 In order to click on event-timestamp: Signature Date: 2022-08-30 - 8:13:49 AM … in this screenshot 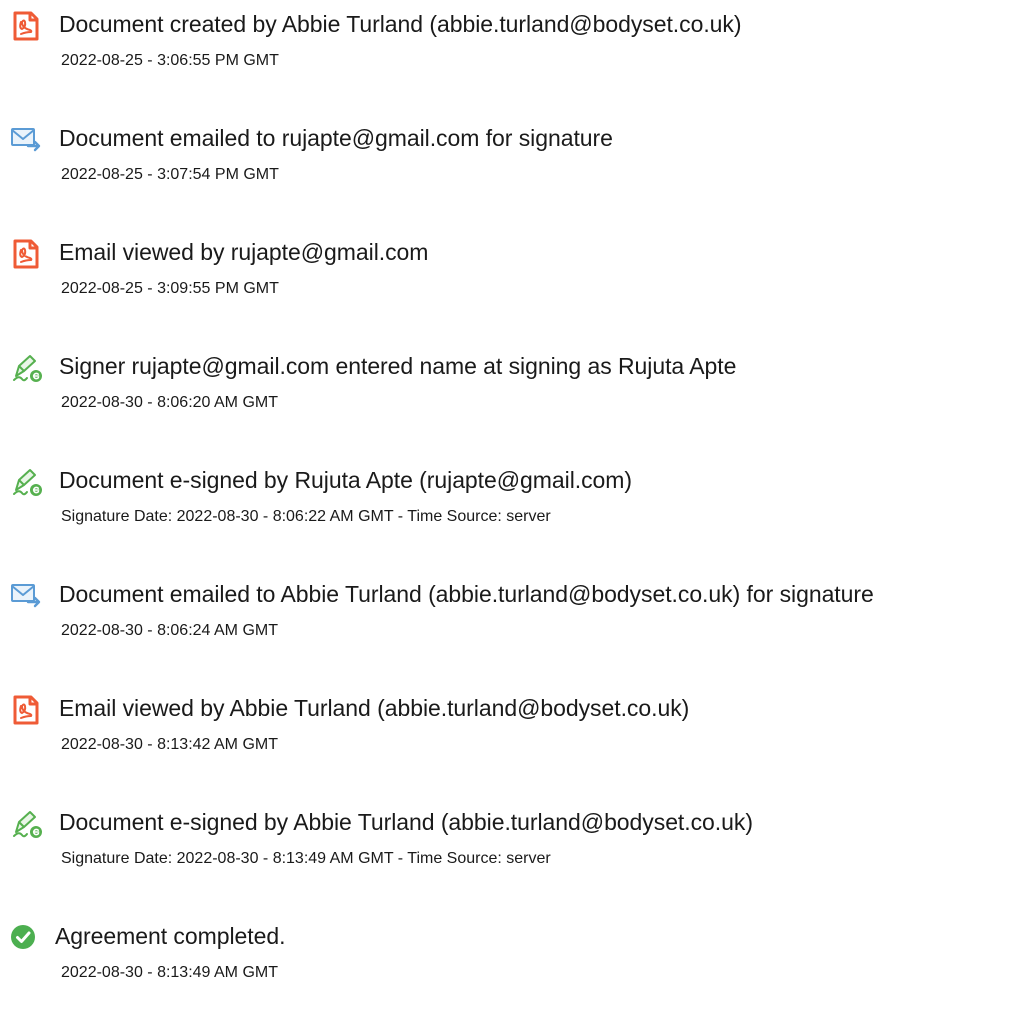, I will do `click(306, 858)`.